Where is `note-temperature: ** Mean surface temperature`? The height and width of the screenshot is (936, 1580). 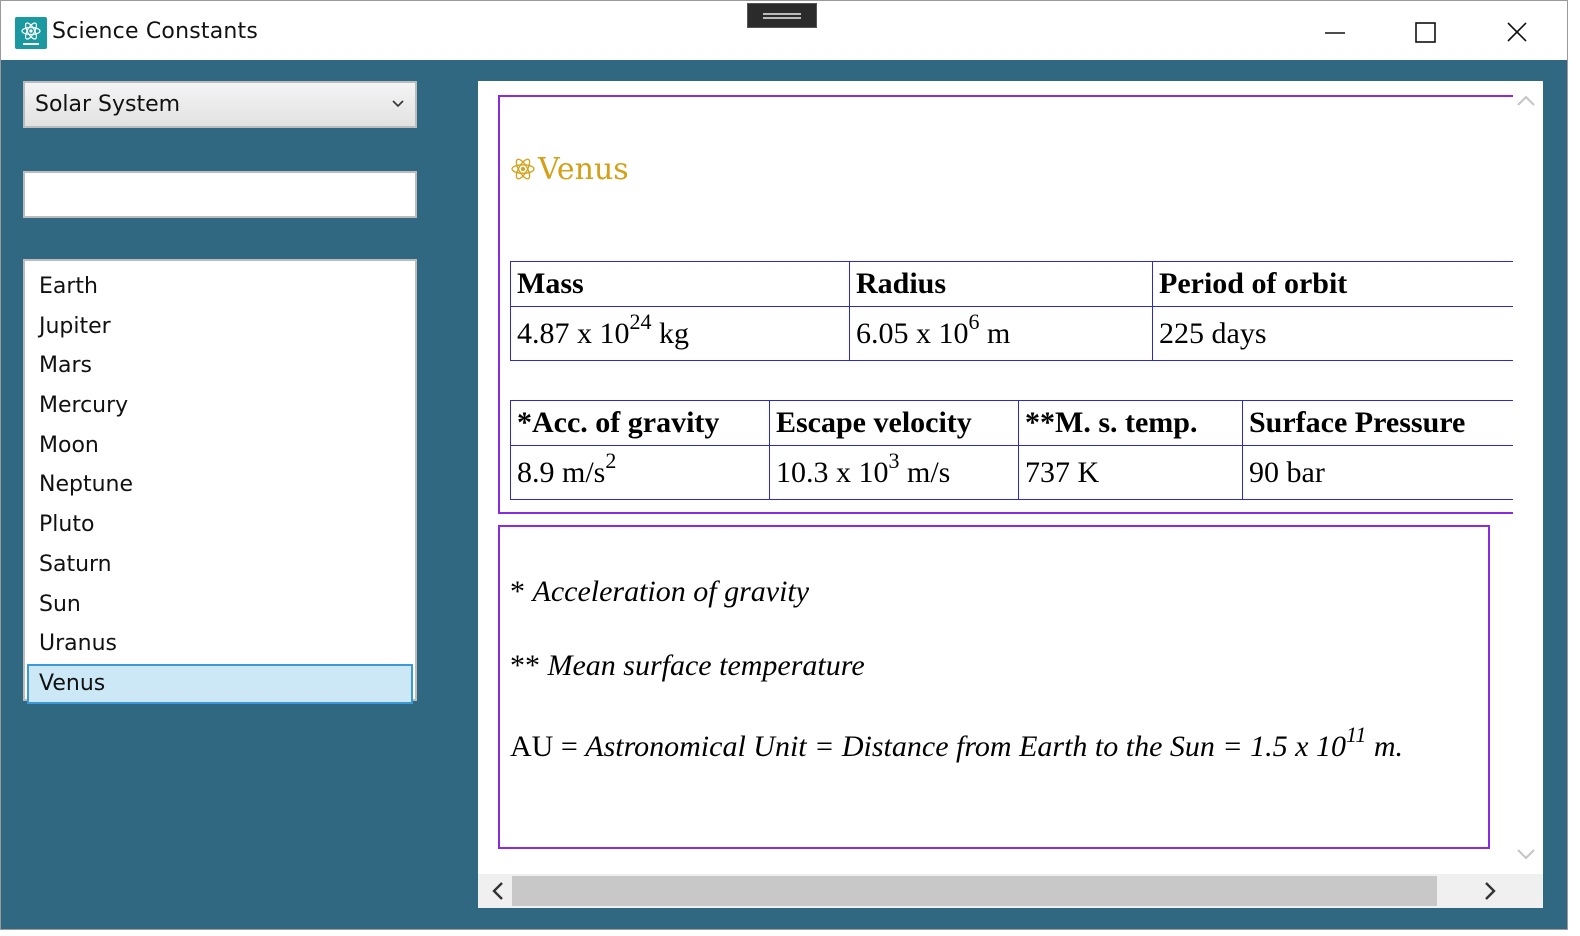 note-temperature: ** Mean surface temperature is located at coordinates (687, 665).